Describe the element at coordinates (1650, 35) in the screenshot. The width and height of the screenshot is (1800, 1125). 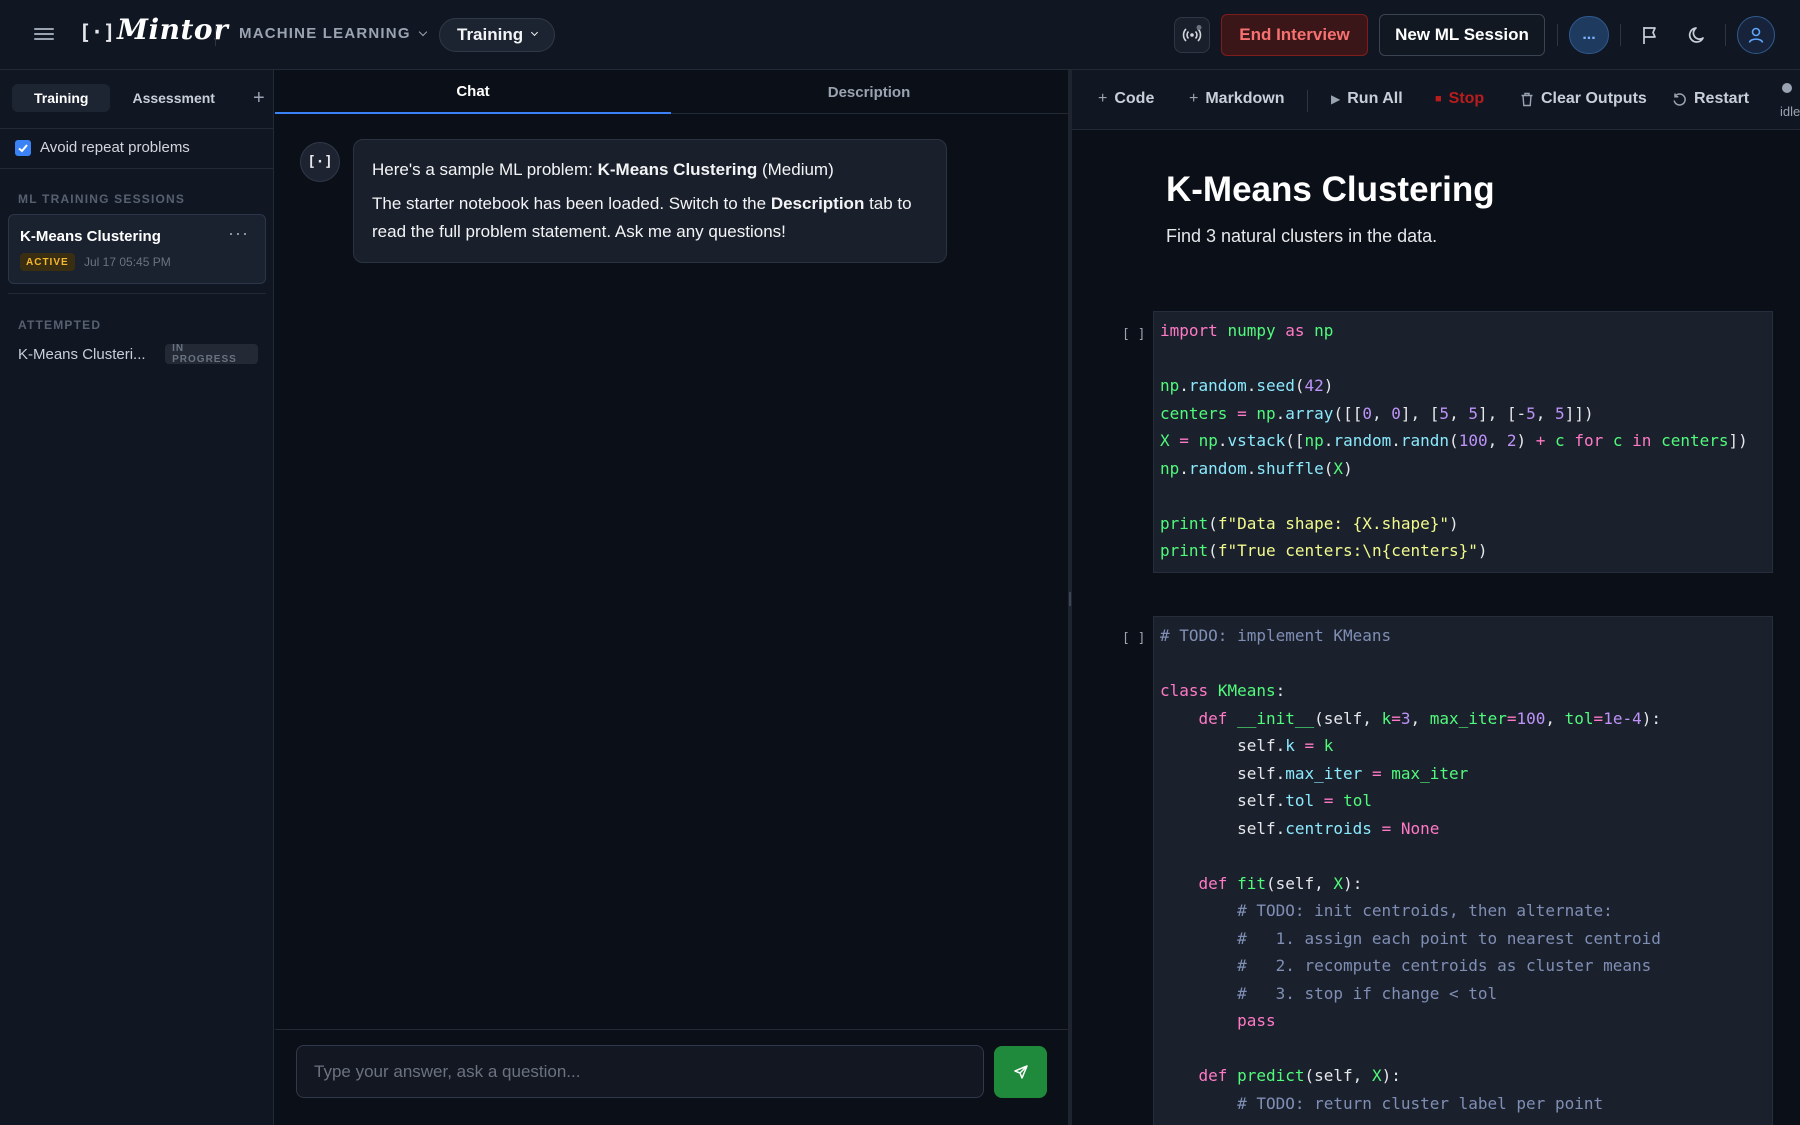
I see `flag-icon` at that location.